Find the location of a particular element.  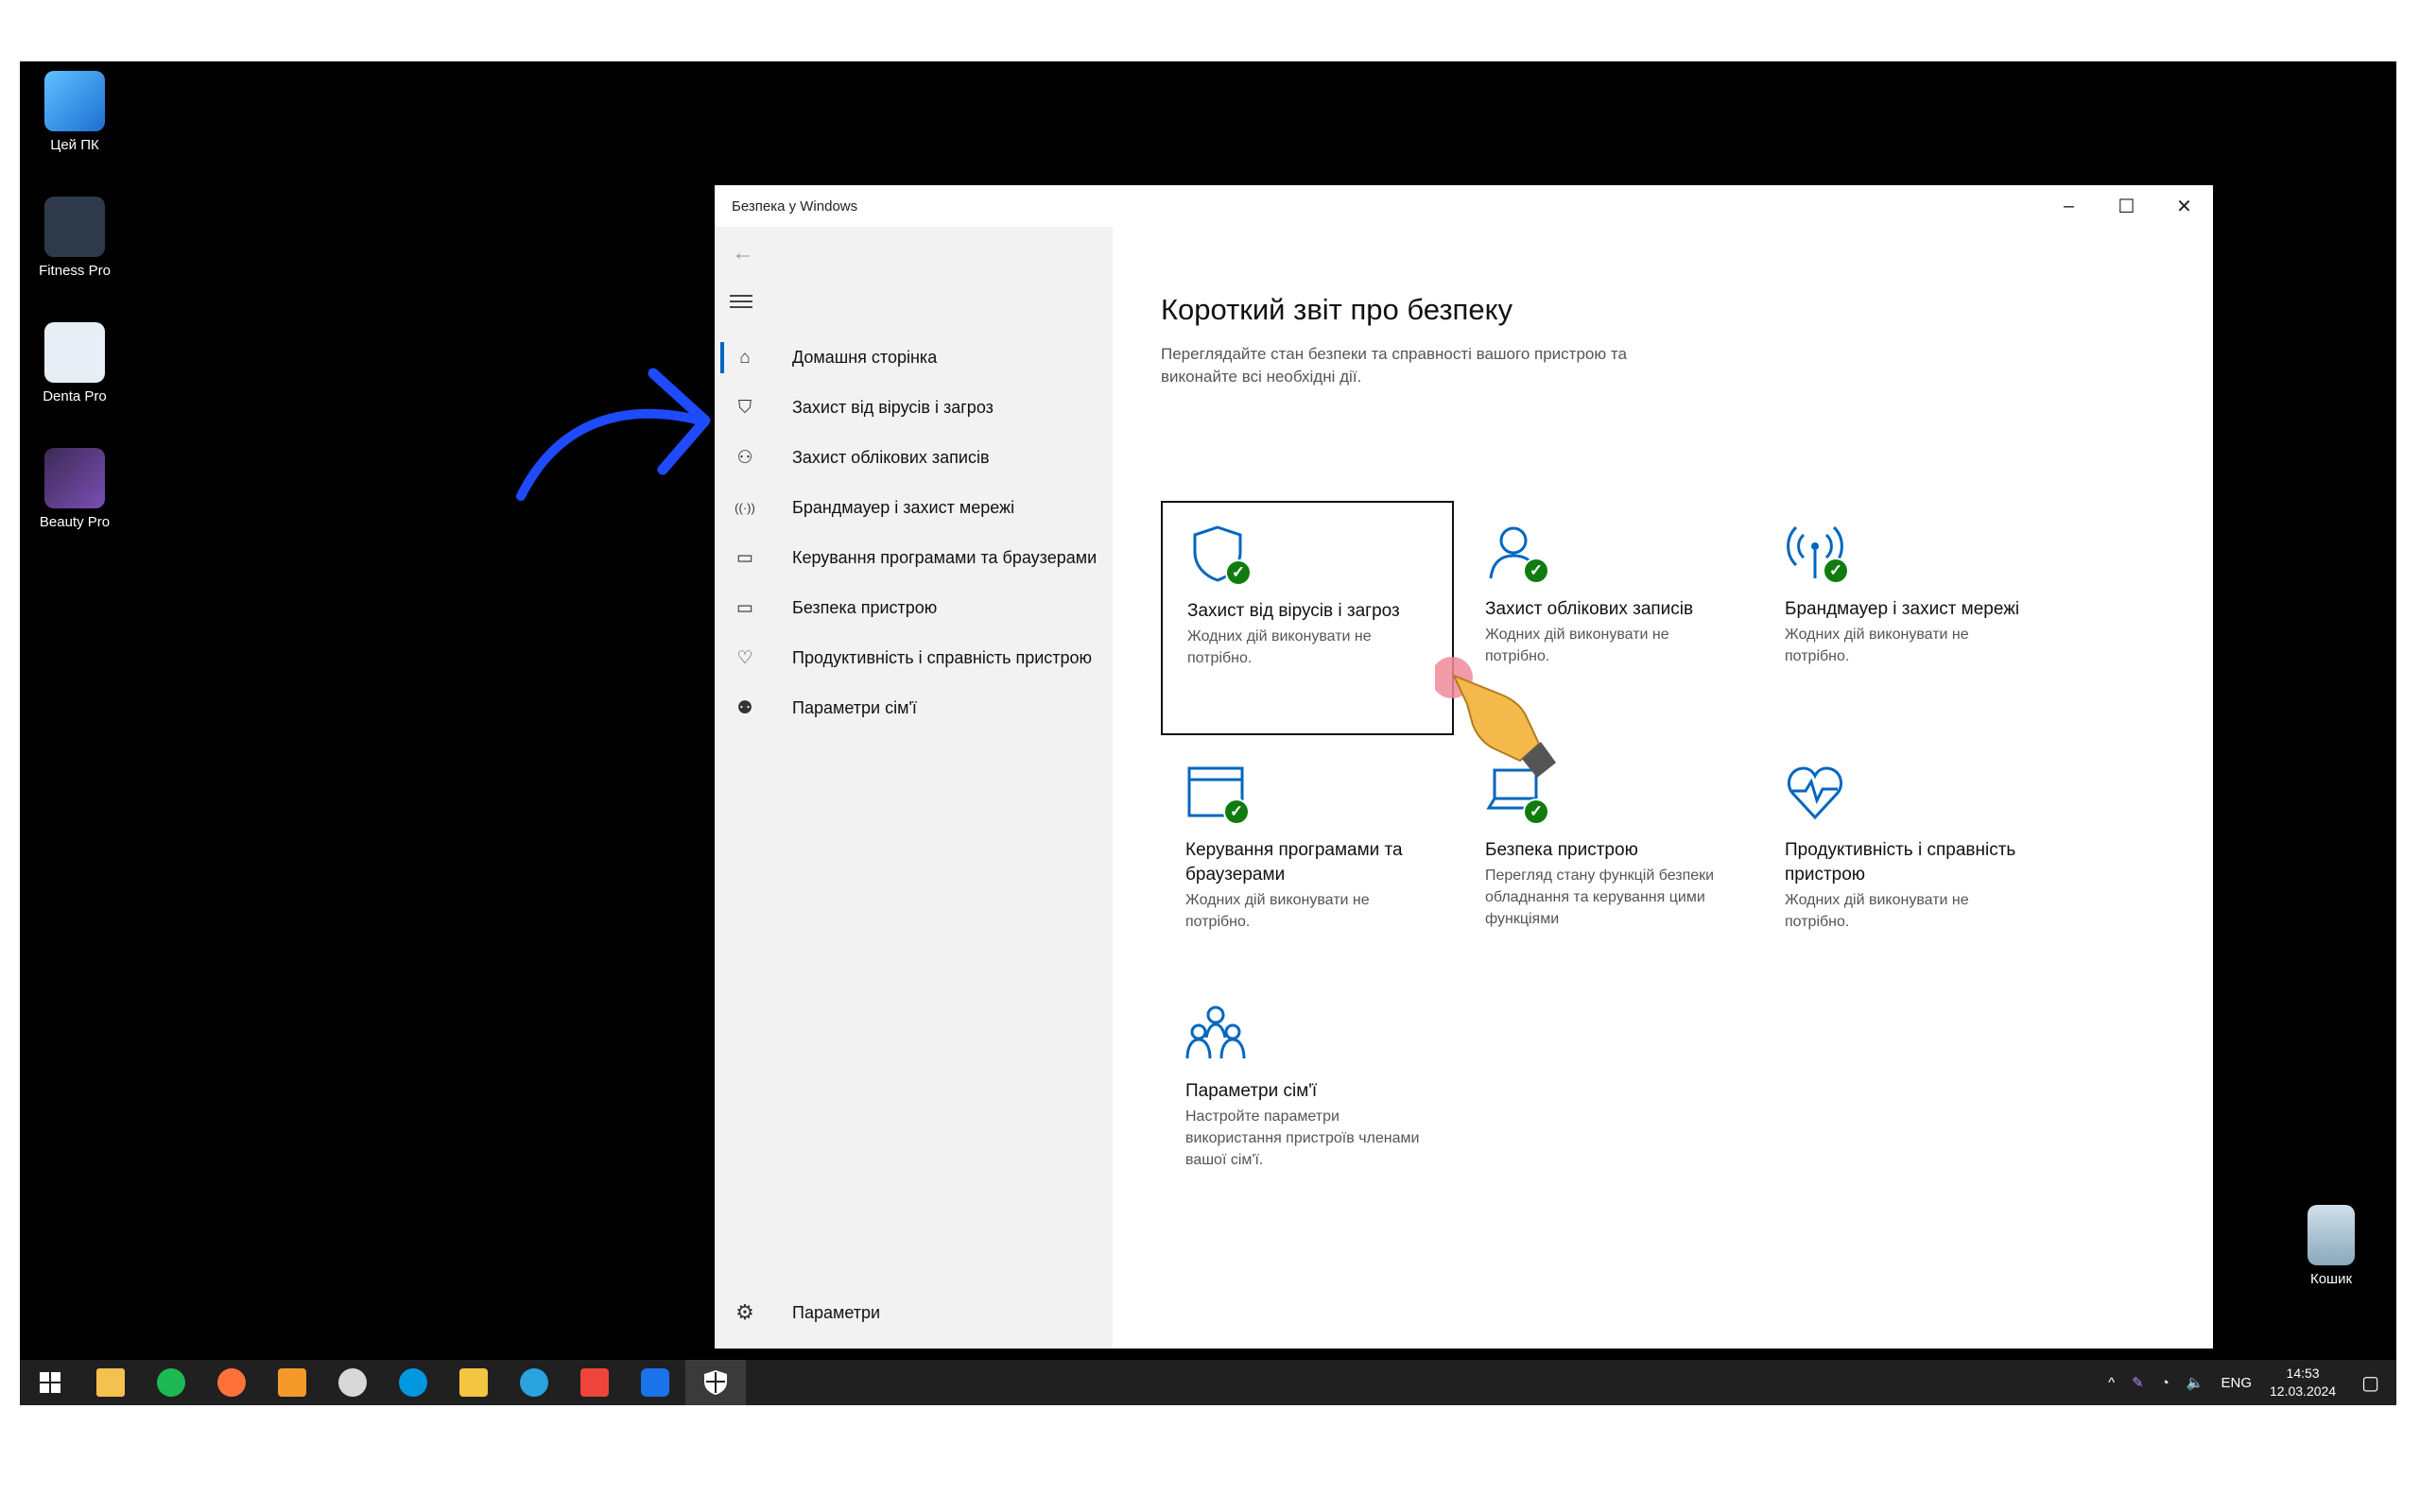

taskbar-skype is located at coordinates (413, 1382).